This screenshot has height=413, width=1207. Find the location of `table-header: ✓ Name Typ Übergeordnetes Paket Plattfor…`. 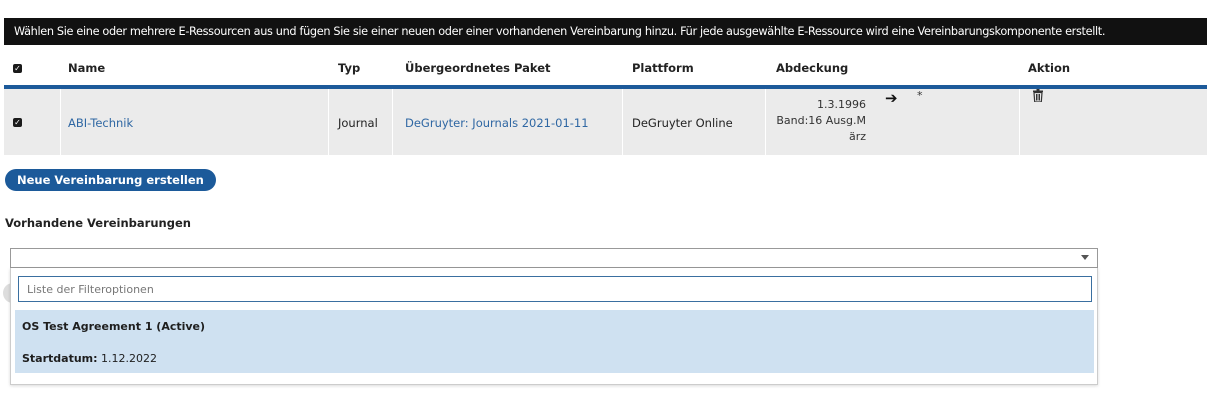

table-header: ✓ Name Typ Übergeordnetes Paket Plattfor… is located at coordinates (605, 70).